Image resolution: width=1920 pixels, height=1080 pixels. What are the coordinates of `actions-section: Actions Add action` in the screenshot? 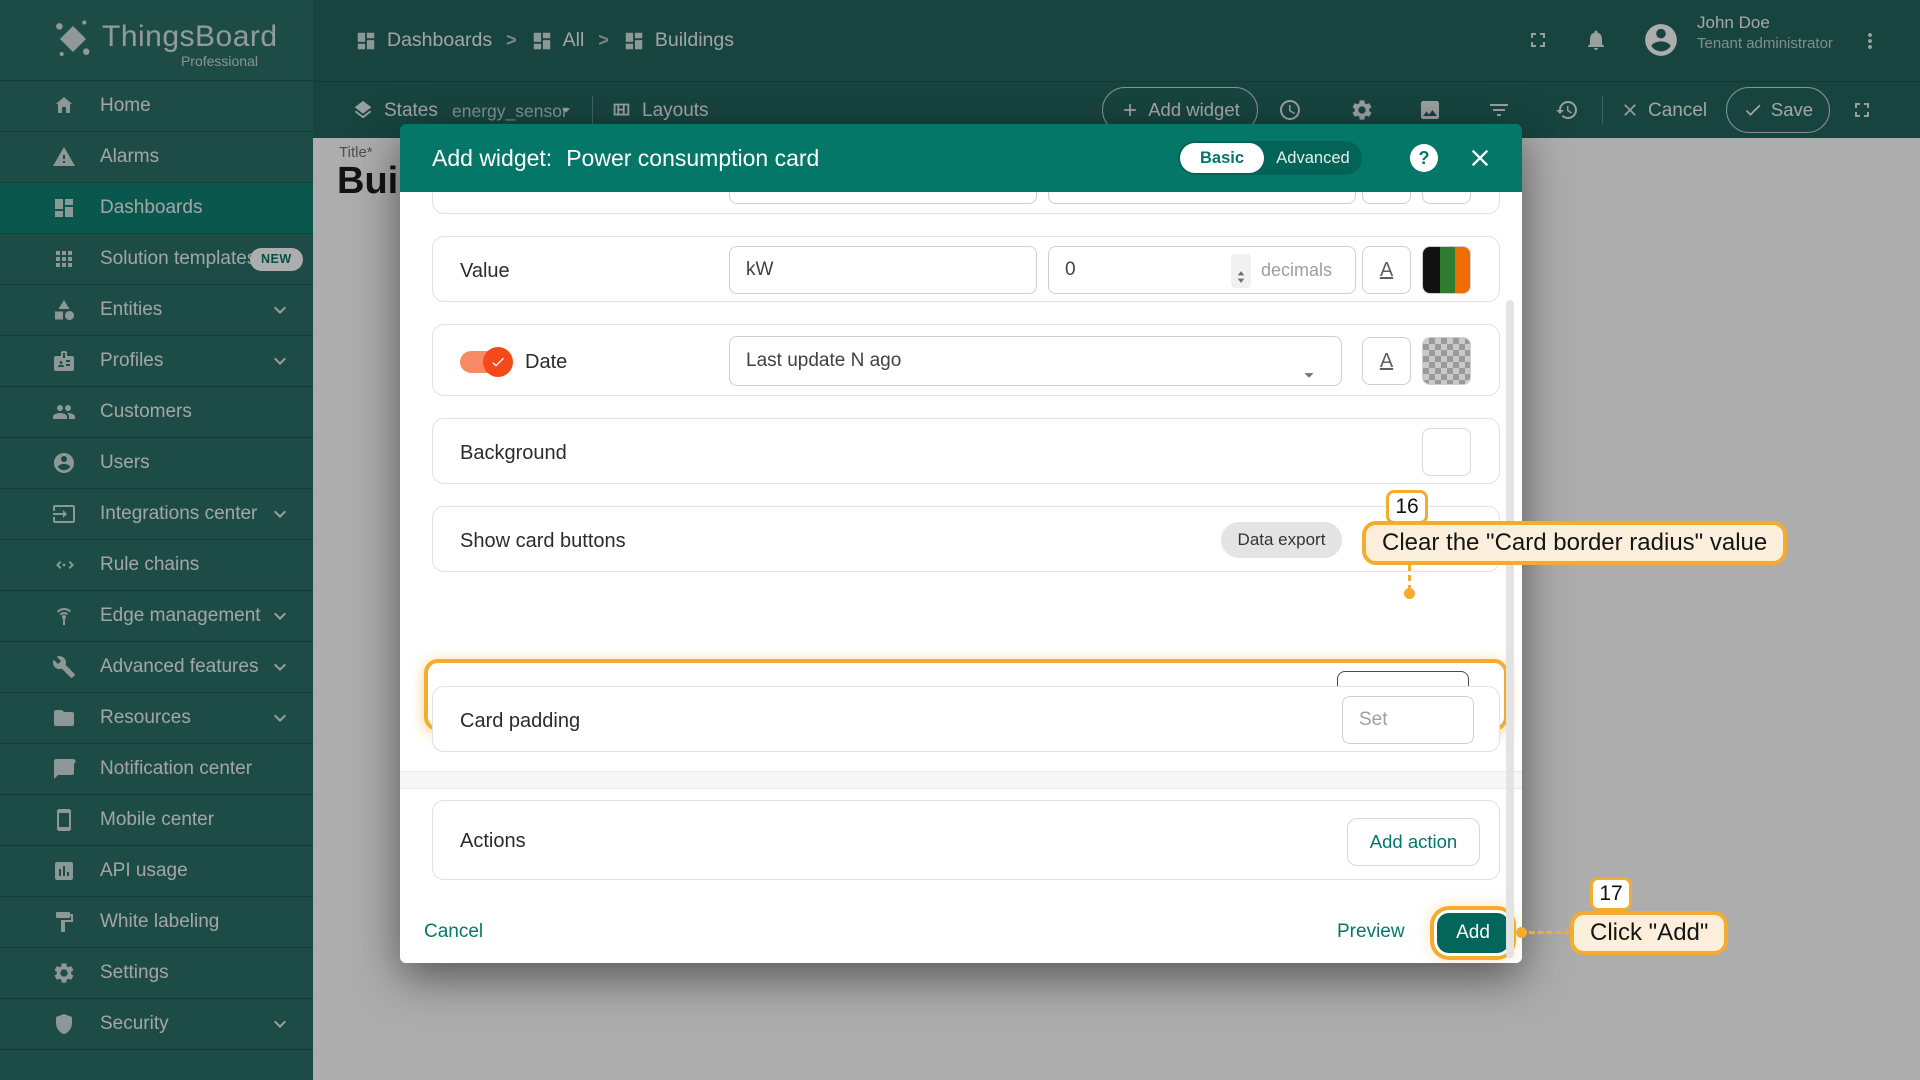 It's located at (966, 840).